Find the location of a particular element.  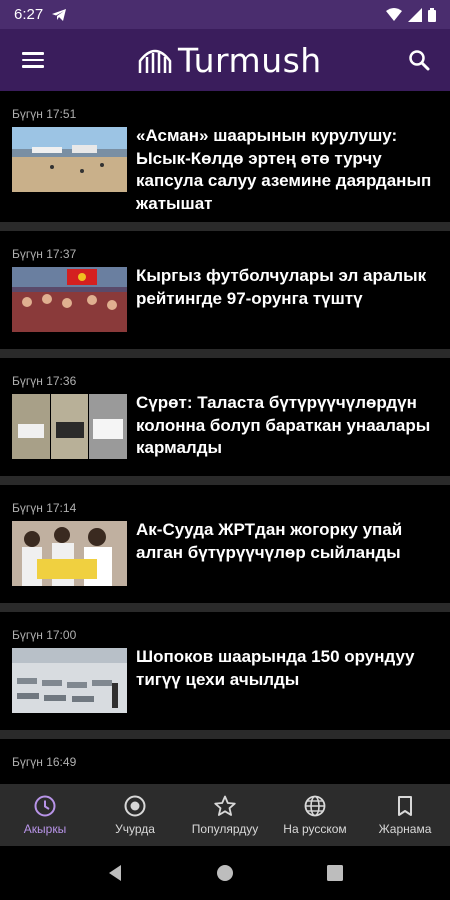

search-icon is located at coordinates (419, 60).